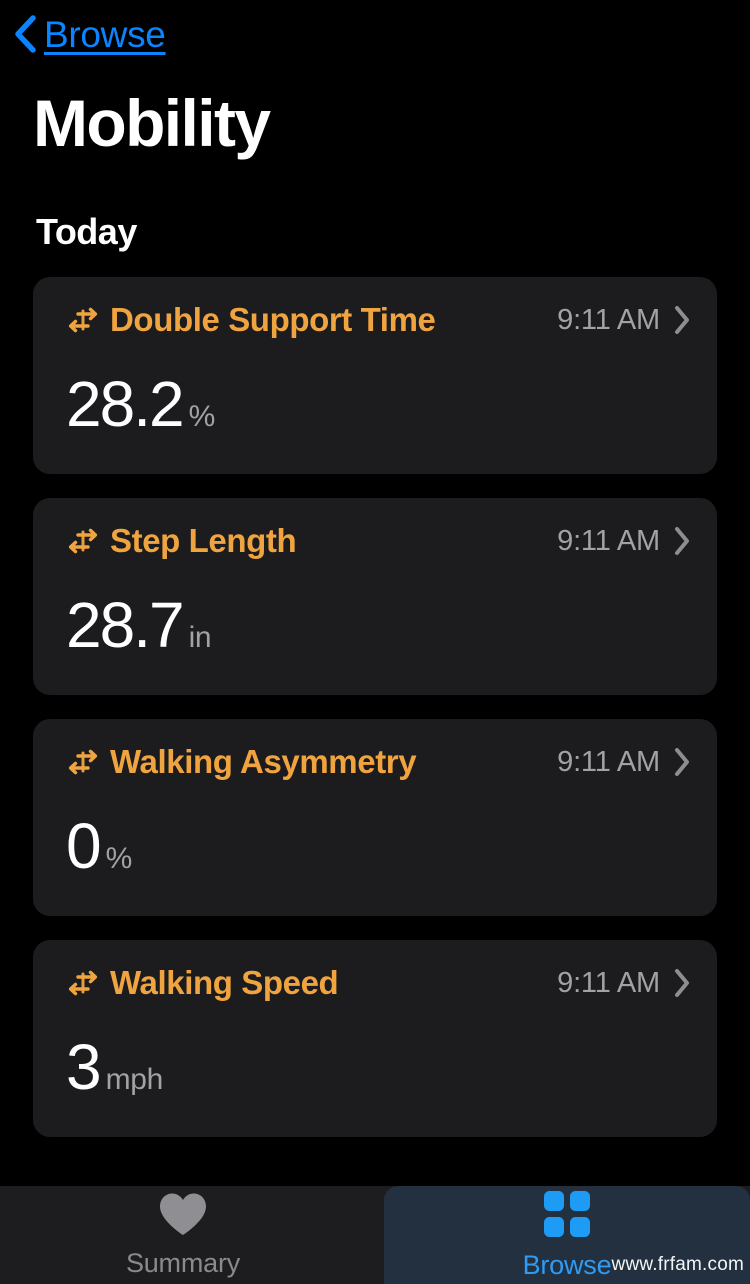  Describe the element at coordinates (567, 1216) in the screenshot. I see `grid-squares-icon` at that location.